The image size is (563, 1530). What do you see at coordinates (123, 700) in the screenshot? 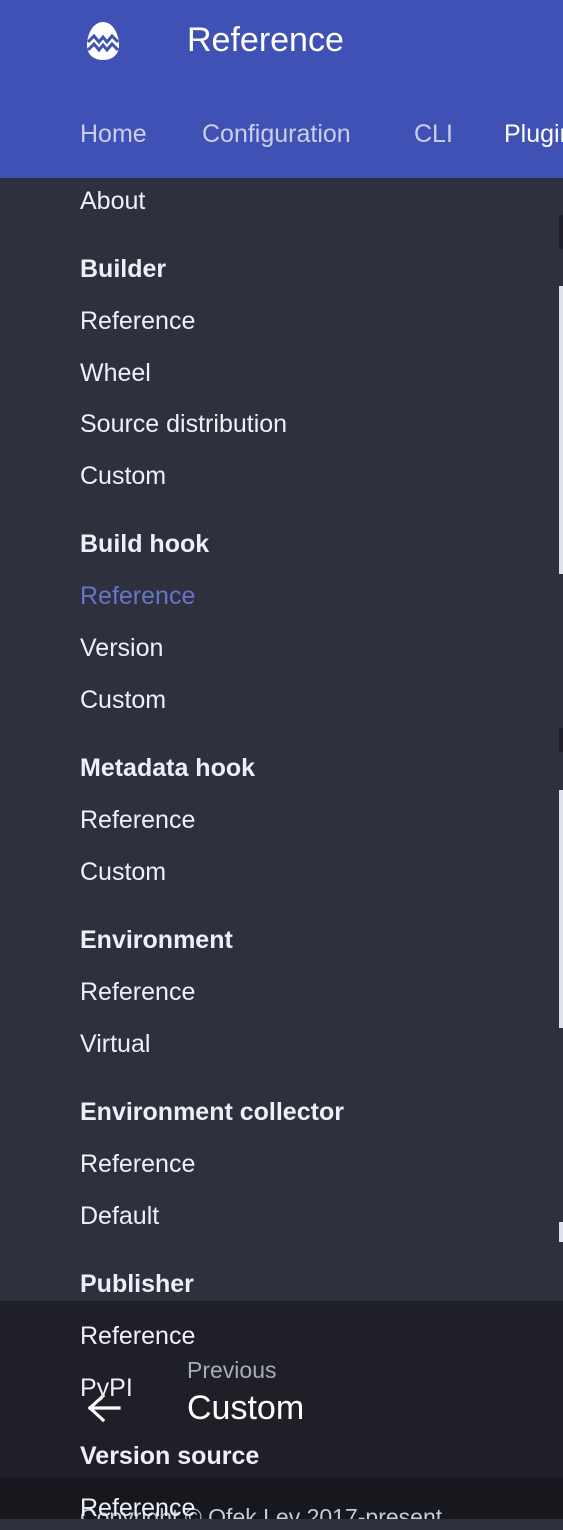
I see `sidebar-item-build-hook-custom: Custom` at bounding box center [123, 700].